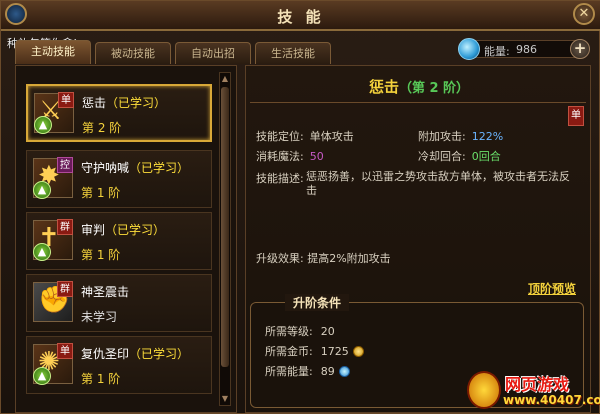  Describe the element at coordinates (438, 183) in the screenshot. I see `skill-description: 惩恶扬善，以迅雷之势攻击敌方单体，被攻击者无法反击` at that location.